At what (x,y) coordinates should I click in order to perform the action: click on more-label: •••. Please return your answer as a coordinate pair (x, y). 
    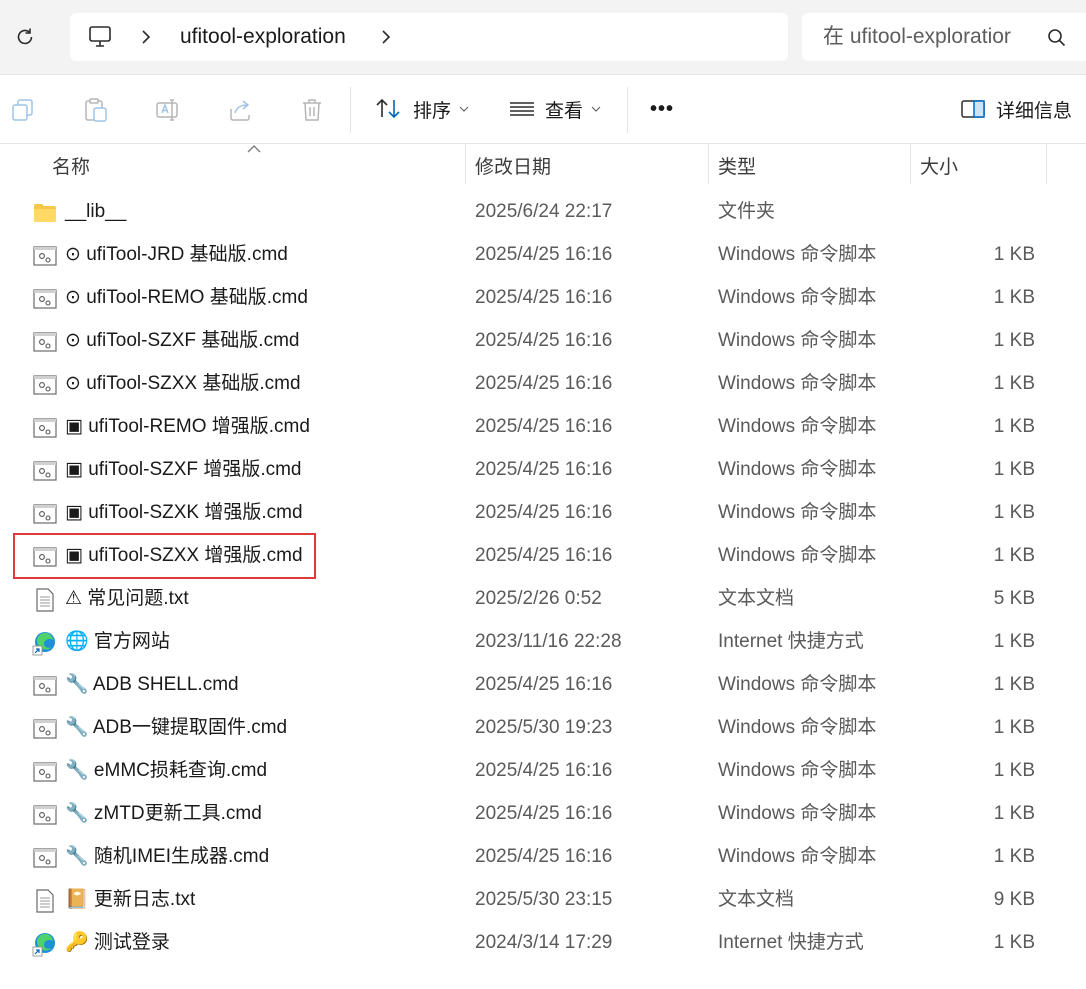
    Looking at the image, I should click on (662, 108).